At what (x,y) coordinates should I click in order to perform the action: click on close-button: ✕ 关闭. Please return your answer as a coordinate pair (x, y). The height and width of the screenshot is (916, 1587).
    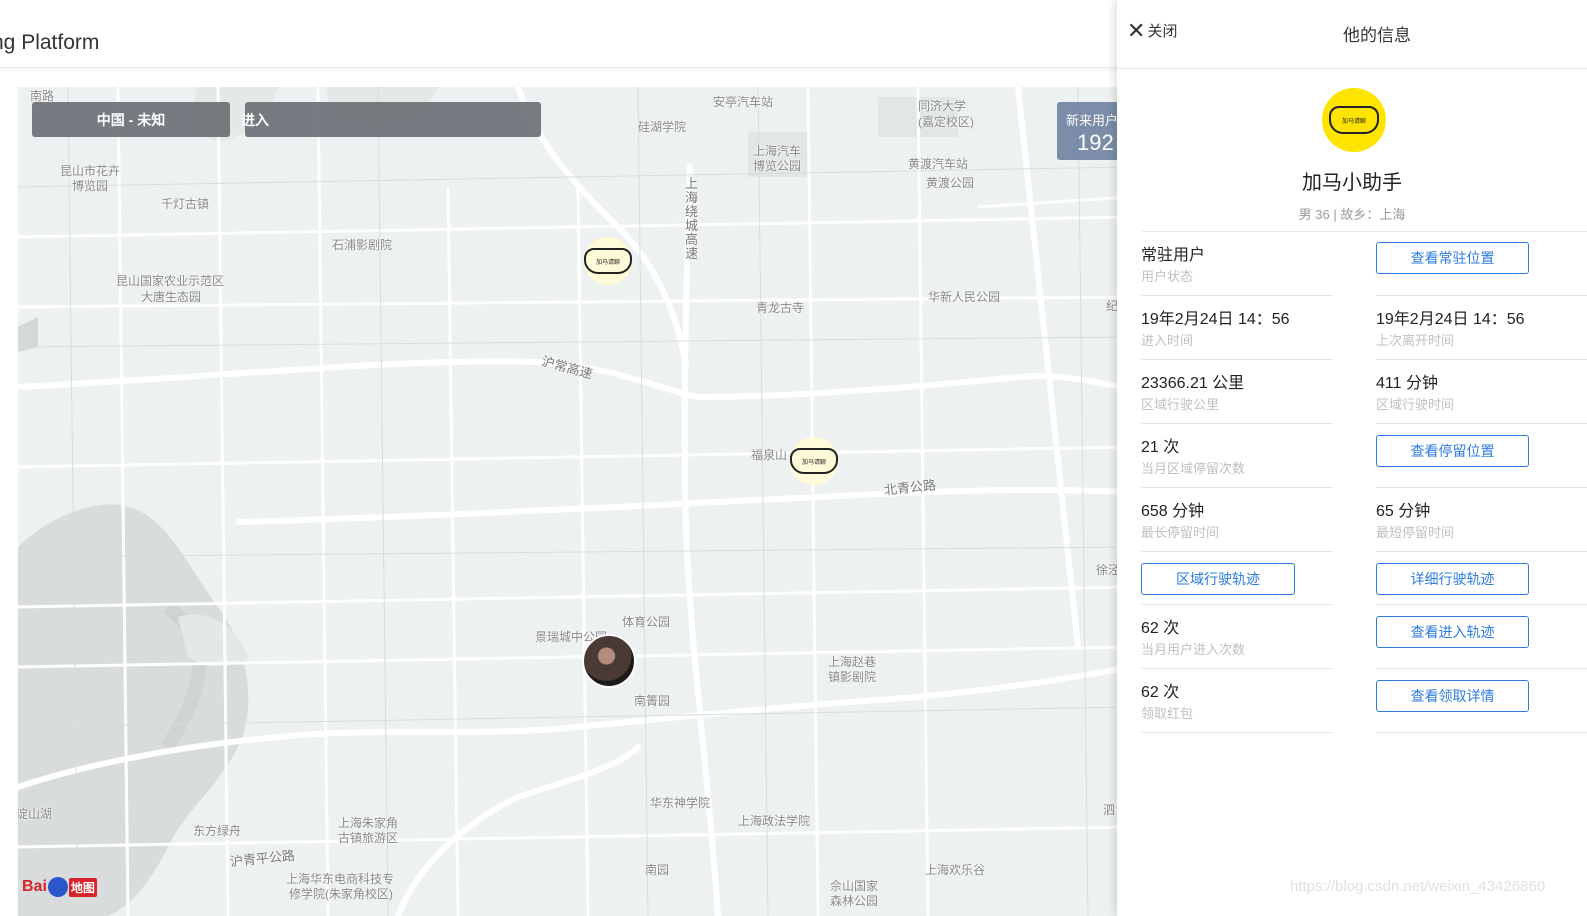
    Looking at the image, I should click on (1152, 30).